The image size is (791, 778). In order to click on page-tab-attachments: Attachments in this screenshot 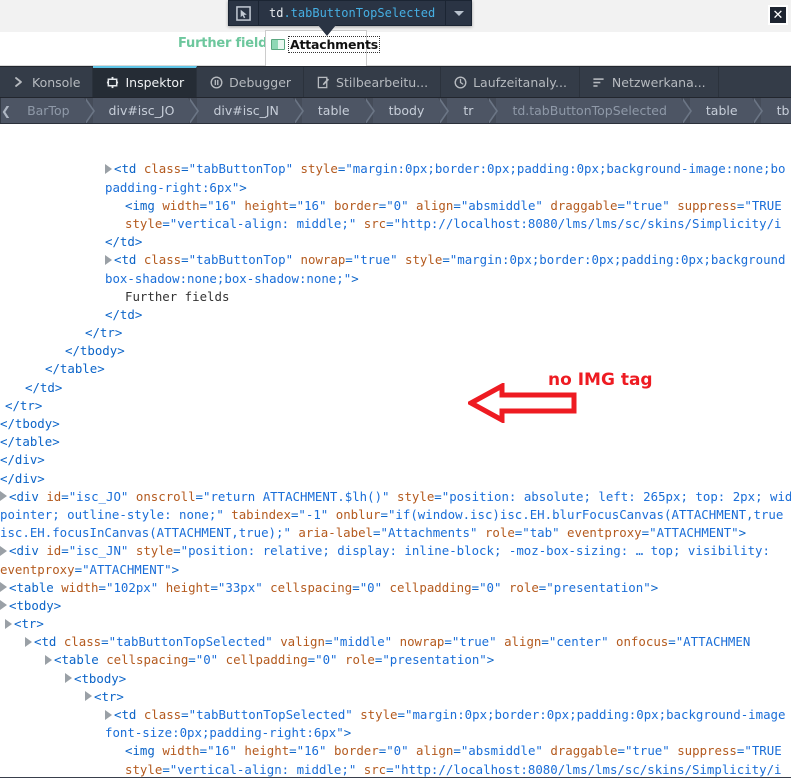, I will do `click(322, 48)`.